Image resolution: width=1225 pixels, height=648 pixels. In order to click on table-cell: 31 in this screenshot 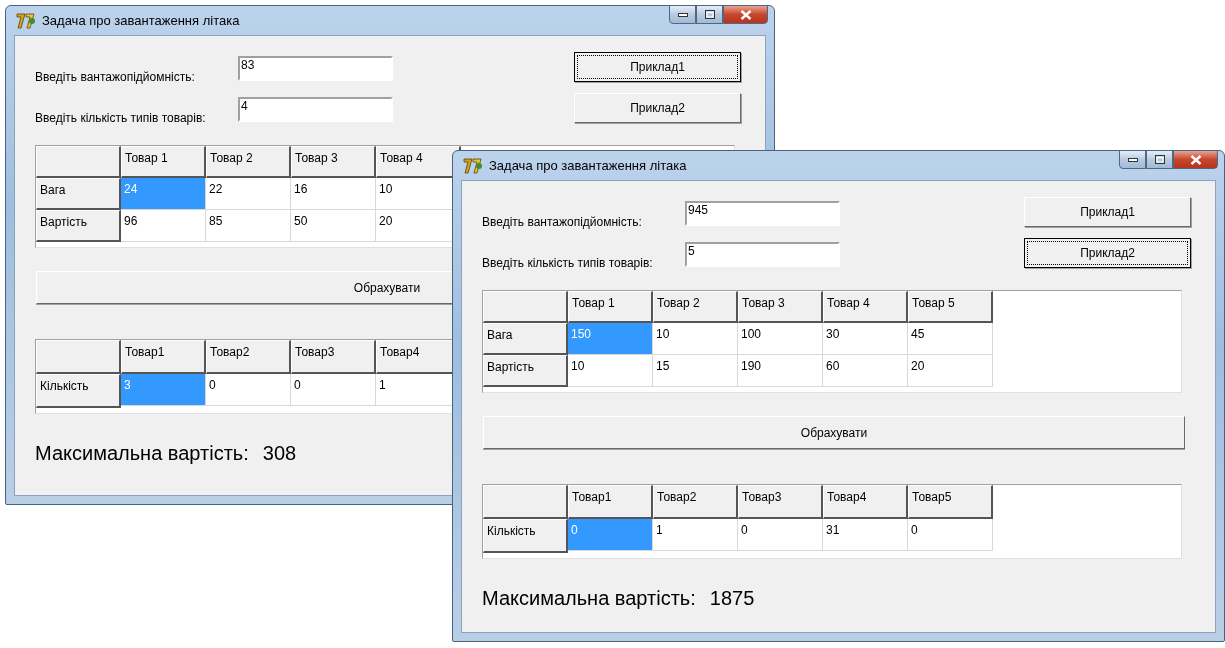, I will do `click(865, 535)`.